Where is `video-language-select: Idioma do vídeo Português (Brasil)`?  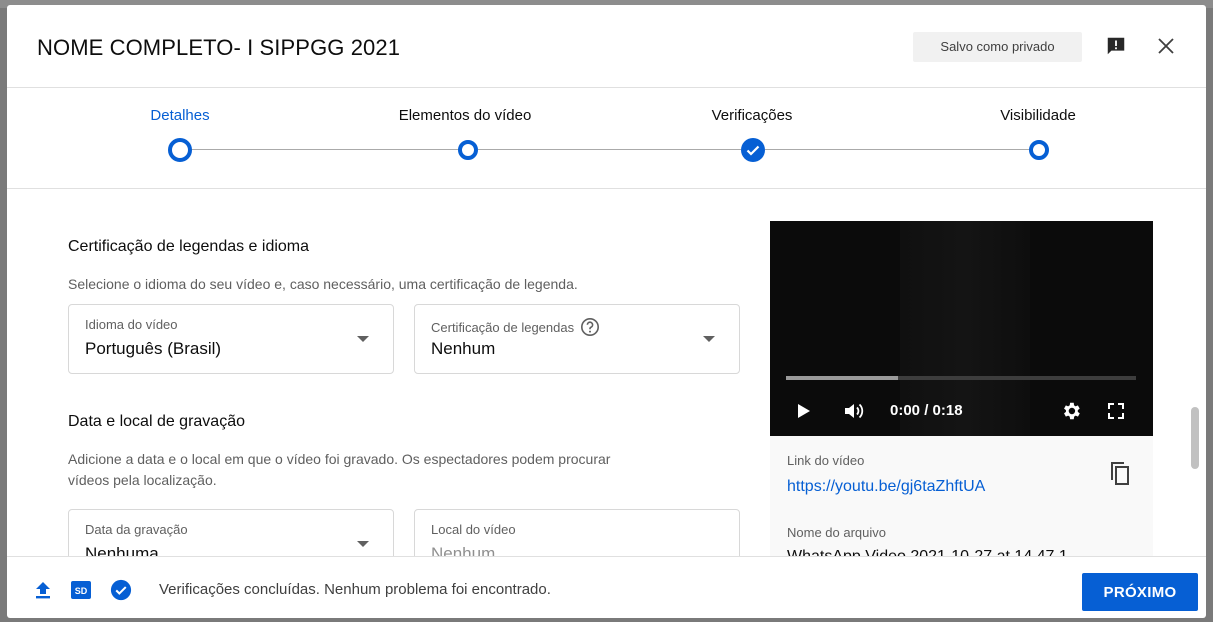 video-language-select: Idioma do vídeo Português (Brasil) is located at coordinates (231, 339).